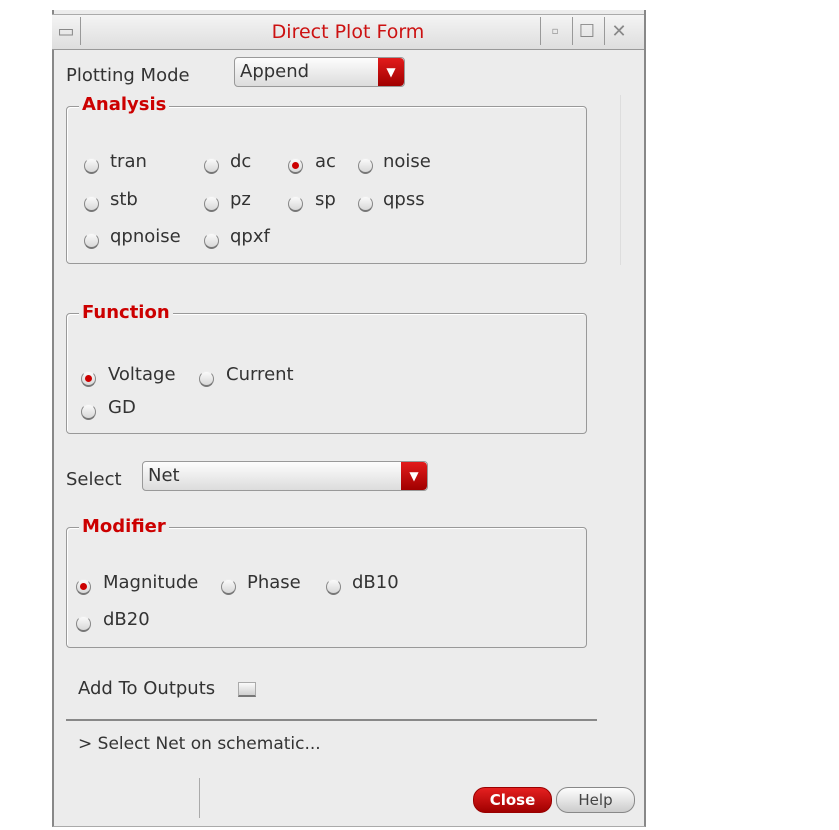  Describe the element at coordinates (333, 587) in the screenshot. I see `modifier-radio-db10` at that location.